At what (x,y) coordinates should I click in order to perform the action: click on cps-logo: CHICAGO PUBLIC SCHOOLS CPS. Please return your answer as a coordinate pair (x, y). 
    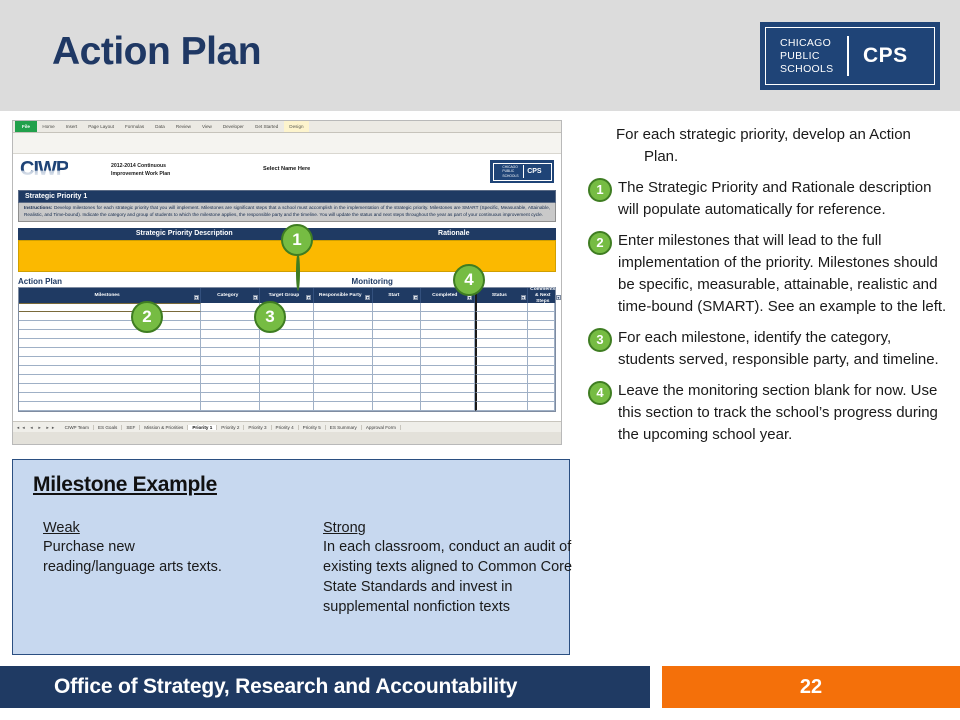
    Looking at the image, I should click on (850, 56).